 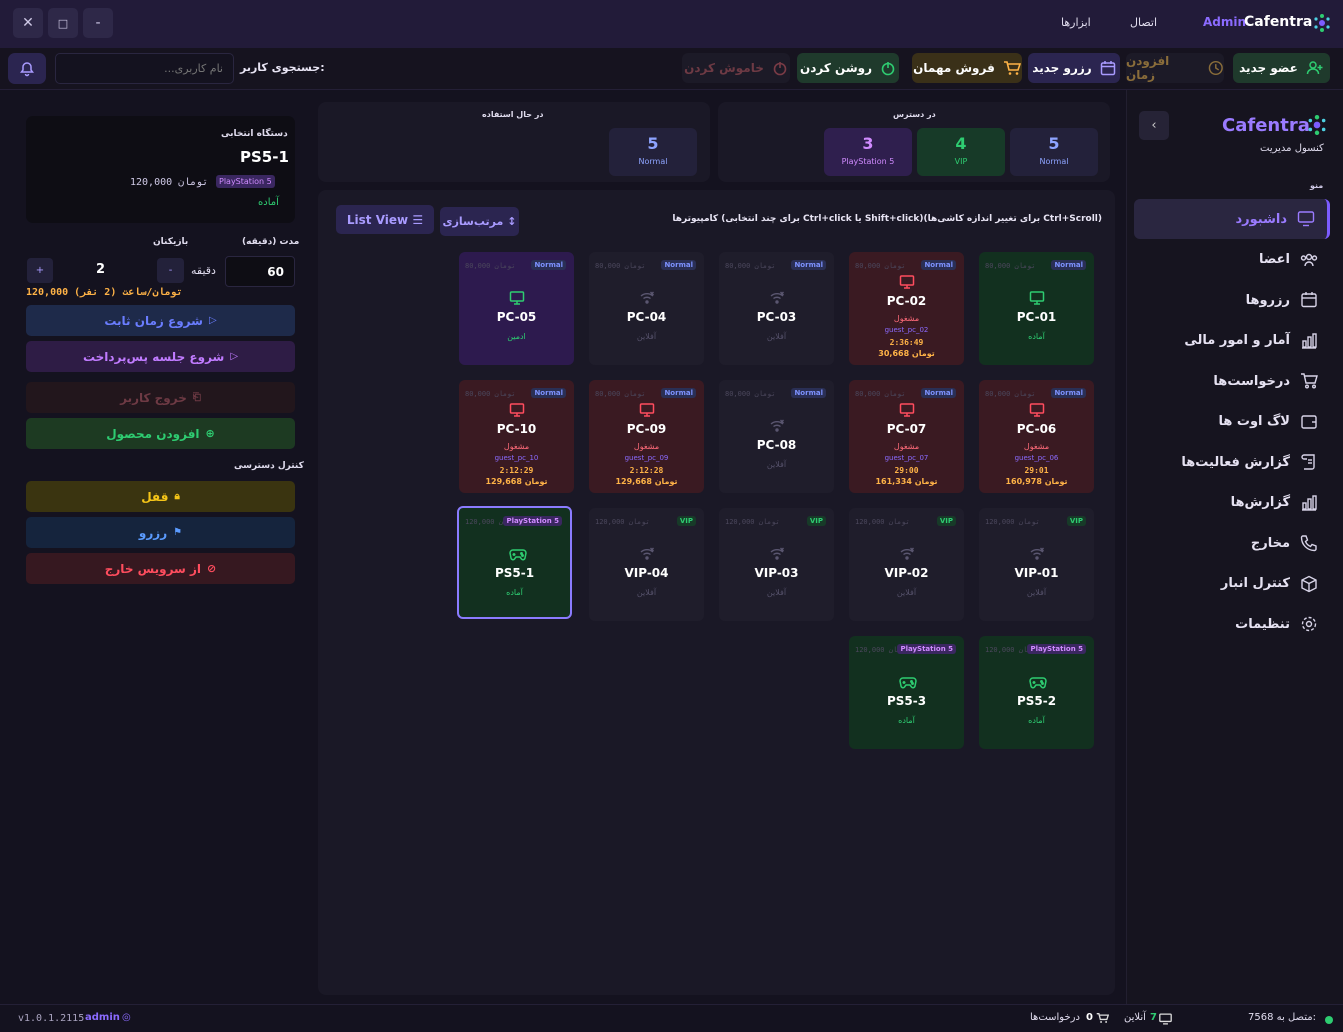 What do you see at coordinates (1076, 22) in the screenshot?
I see `menu-tools: ابزارها` at bounding box center [1076, 22].